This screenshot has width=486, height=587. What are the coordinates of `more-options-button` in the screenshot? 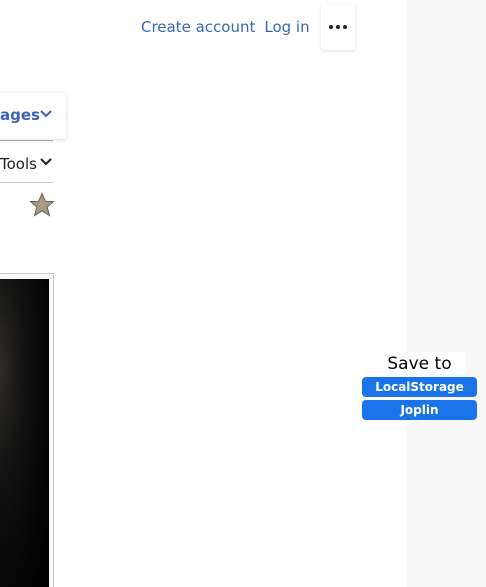 It's located at (338, 27).